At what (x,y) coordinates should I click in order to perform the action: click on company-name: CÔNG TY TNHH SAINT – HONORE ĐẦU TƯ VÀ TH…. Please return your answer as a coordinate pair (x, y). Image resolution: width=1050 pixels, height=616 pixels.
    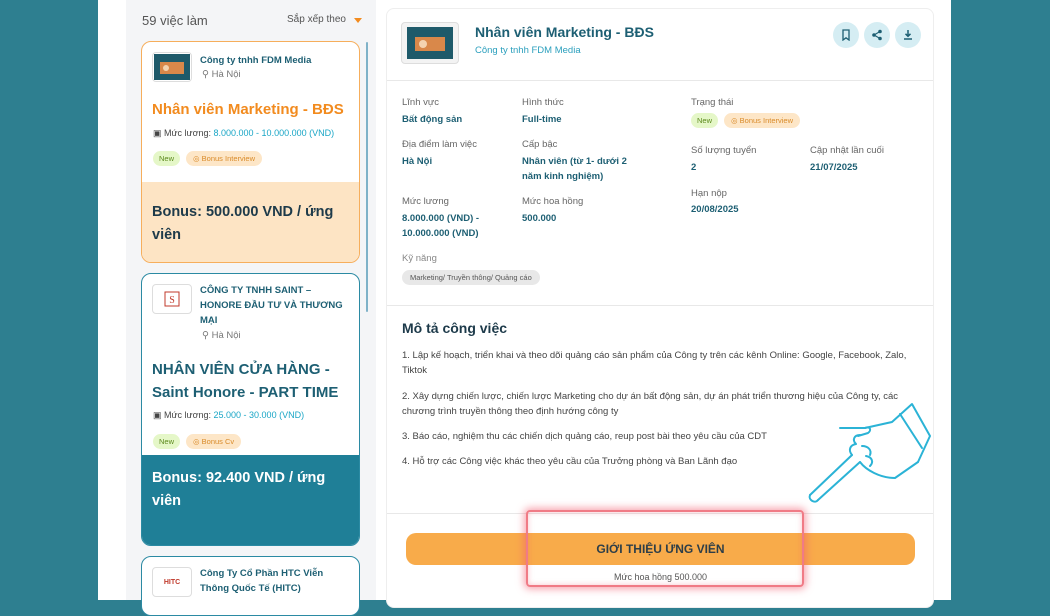
    Looking at the image, I should click on (271, 305).